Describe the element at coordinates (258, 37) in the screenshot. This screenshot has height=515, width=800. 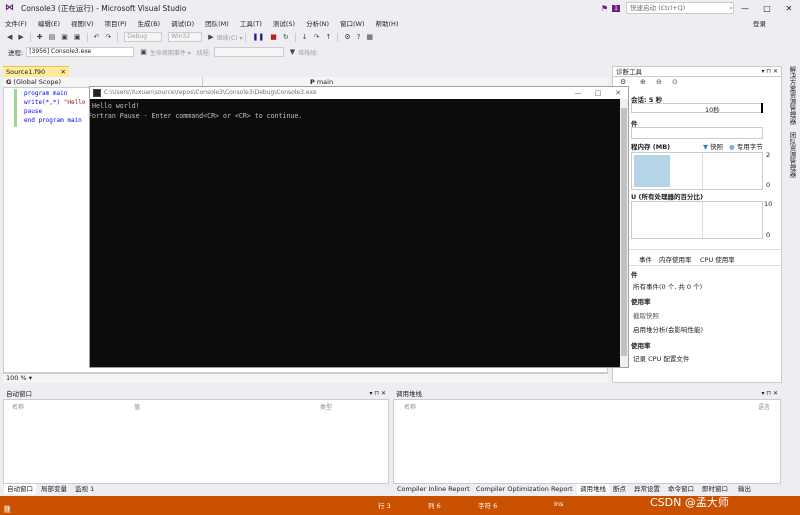
I see `pause-icon: ❚❚` at that location.